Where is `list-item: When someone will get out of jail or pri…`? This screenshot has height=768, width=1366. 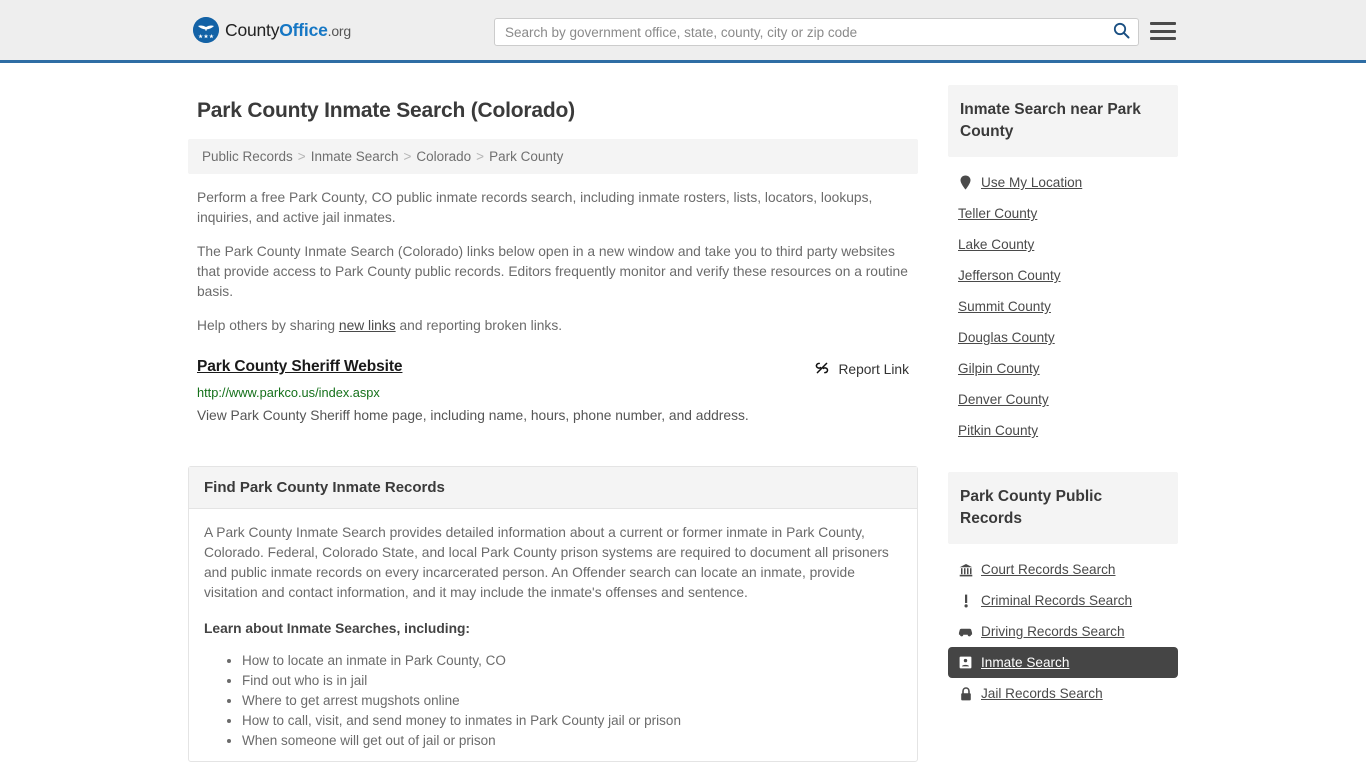 list-item: When someone will get out of jail or pri… is located at coordinates (572, 741).